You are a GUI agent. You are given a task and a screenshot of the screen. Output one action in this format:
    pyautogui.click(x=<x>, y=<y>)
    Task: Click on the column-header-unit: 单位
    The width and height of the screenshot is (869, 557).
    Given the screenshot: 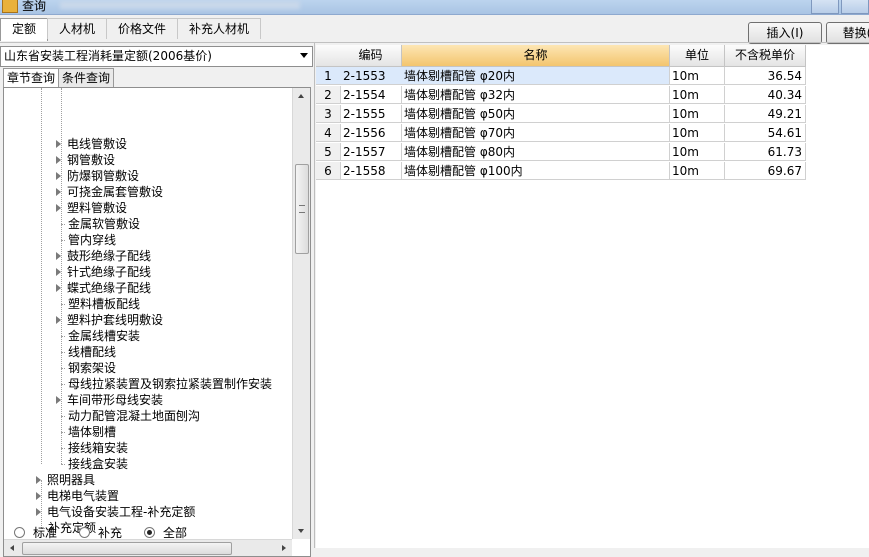 What is the action you would take?
    pyautogui.click(x=697, y=56)
    